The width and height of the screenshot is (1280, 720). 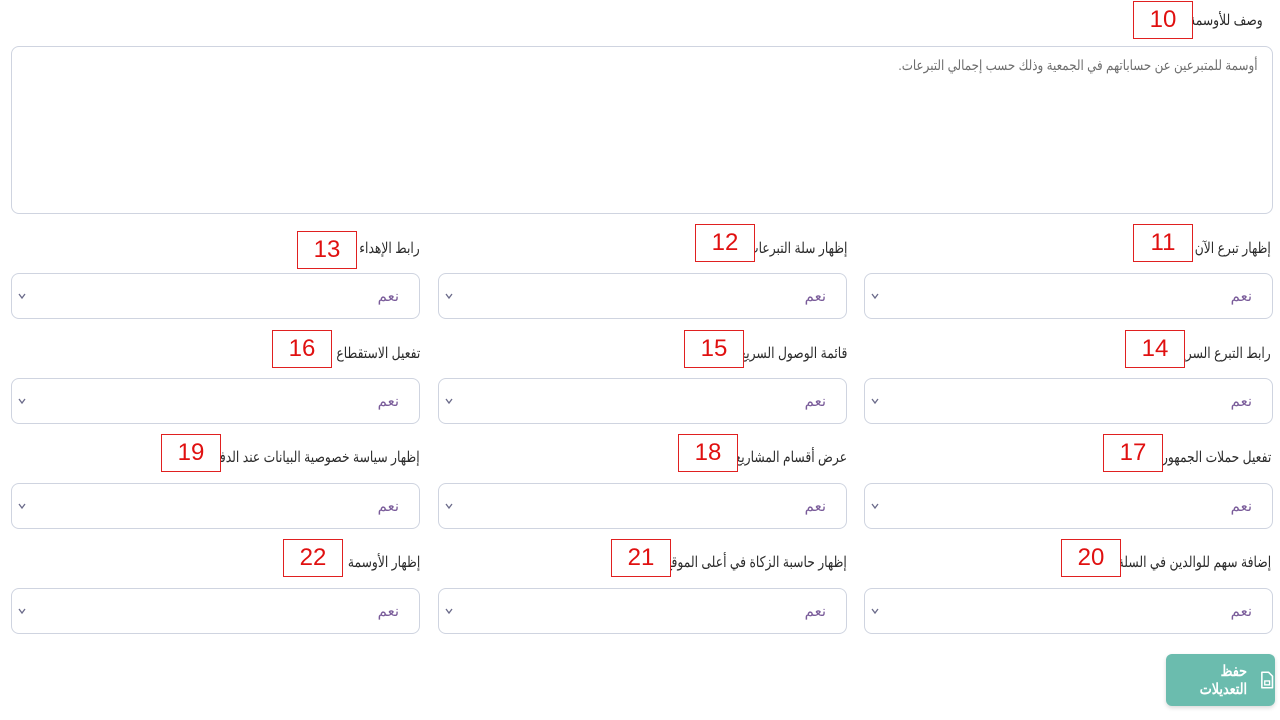 What do you see at coordinates (1091, 558) in the screenshot?
I see `annotation-badge: 20` at bounding box center [1091, 558].